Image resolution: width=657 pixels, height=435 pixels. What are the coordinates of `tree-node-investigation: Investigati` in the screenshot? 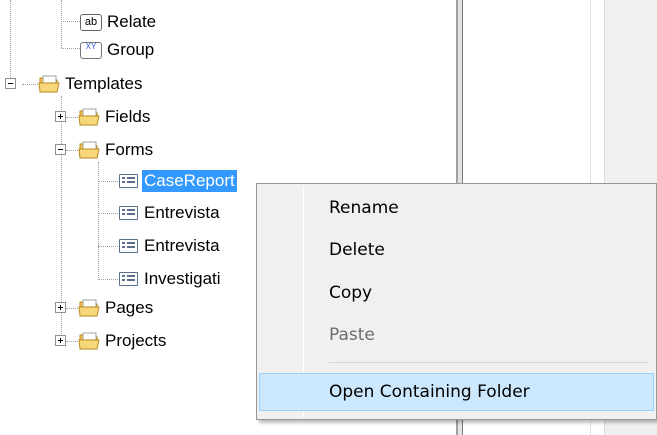 It's located at (171, 279).